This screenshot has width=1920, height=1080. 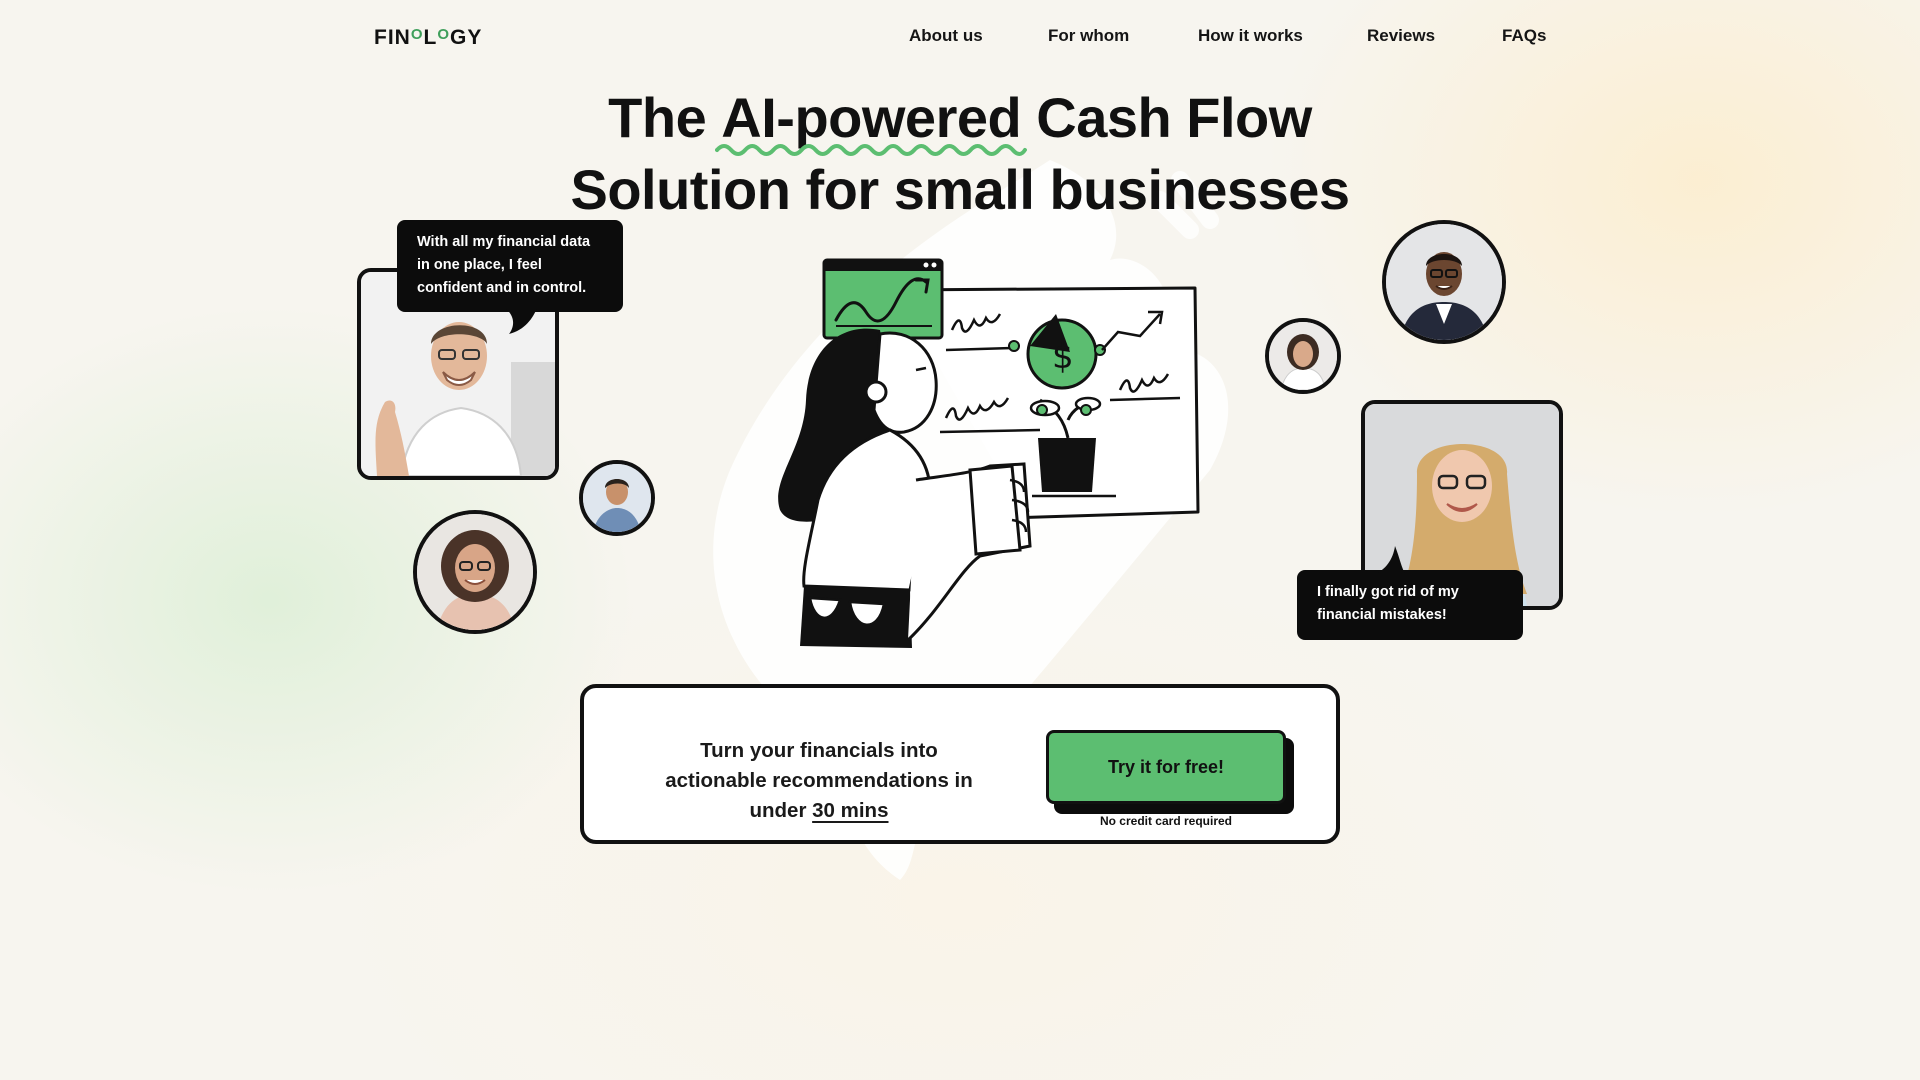 I want to click on squiggle-underline-icon, so click(x=871, y=150).